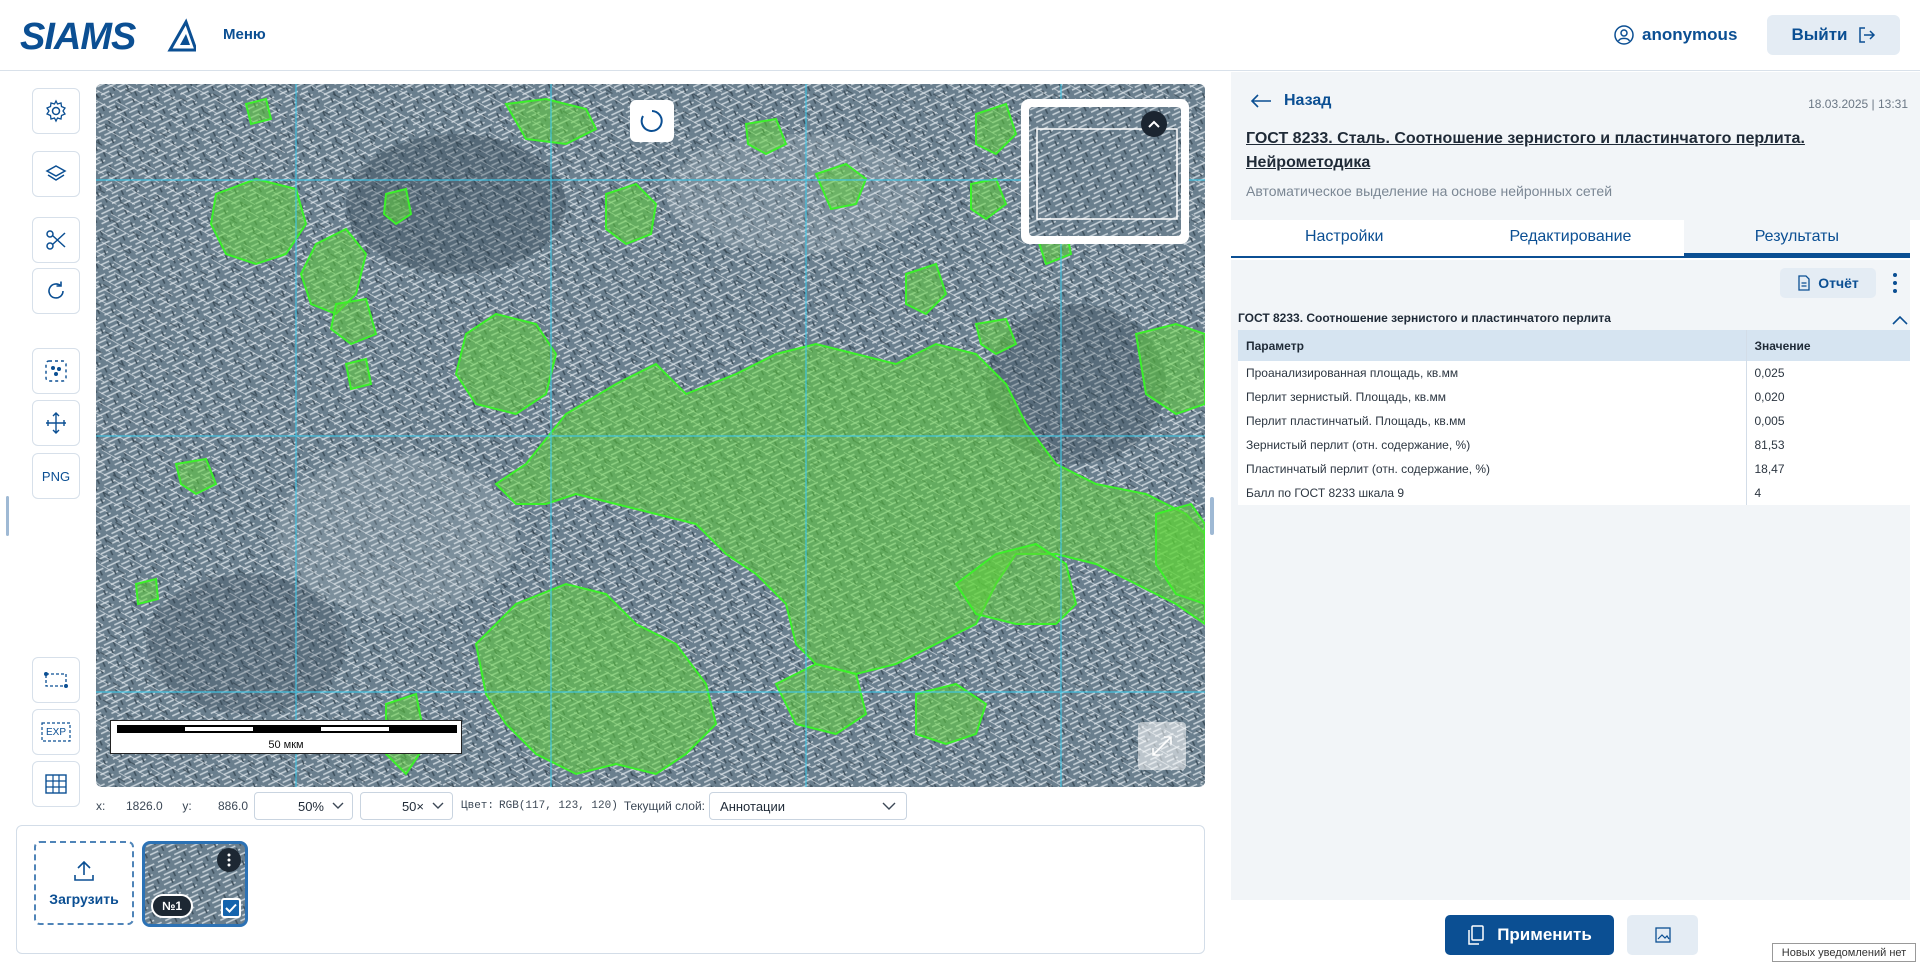  Describe the element at coordinates (187, 806) in the screenshot. I see `y-label: y:` at that location.